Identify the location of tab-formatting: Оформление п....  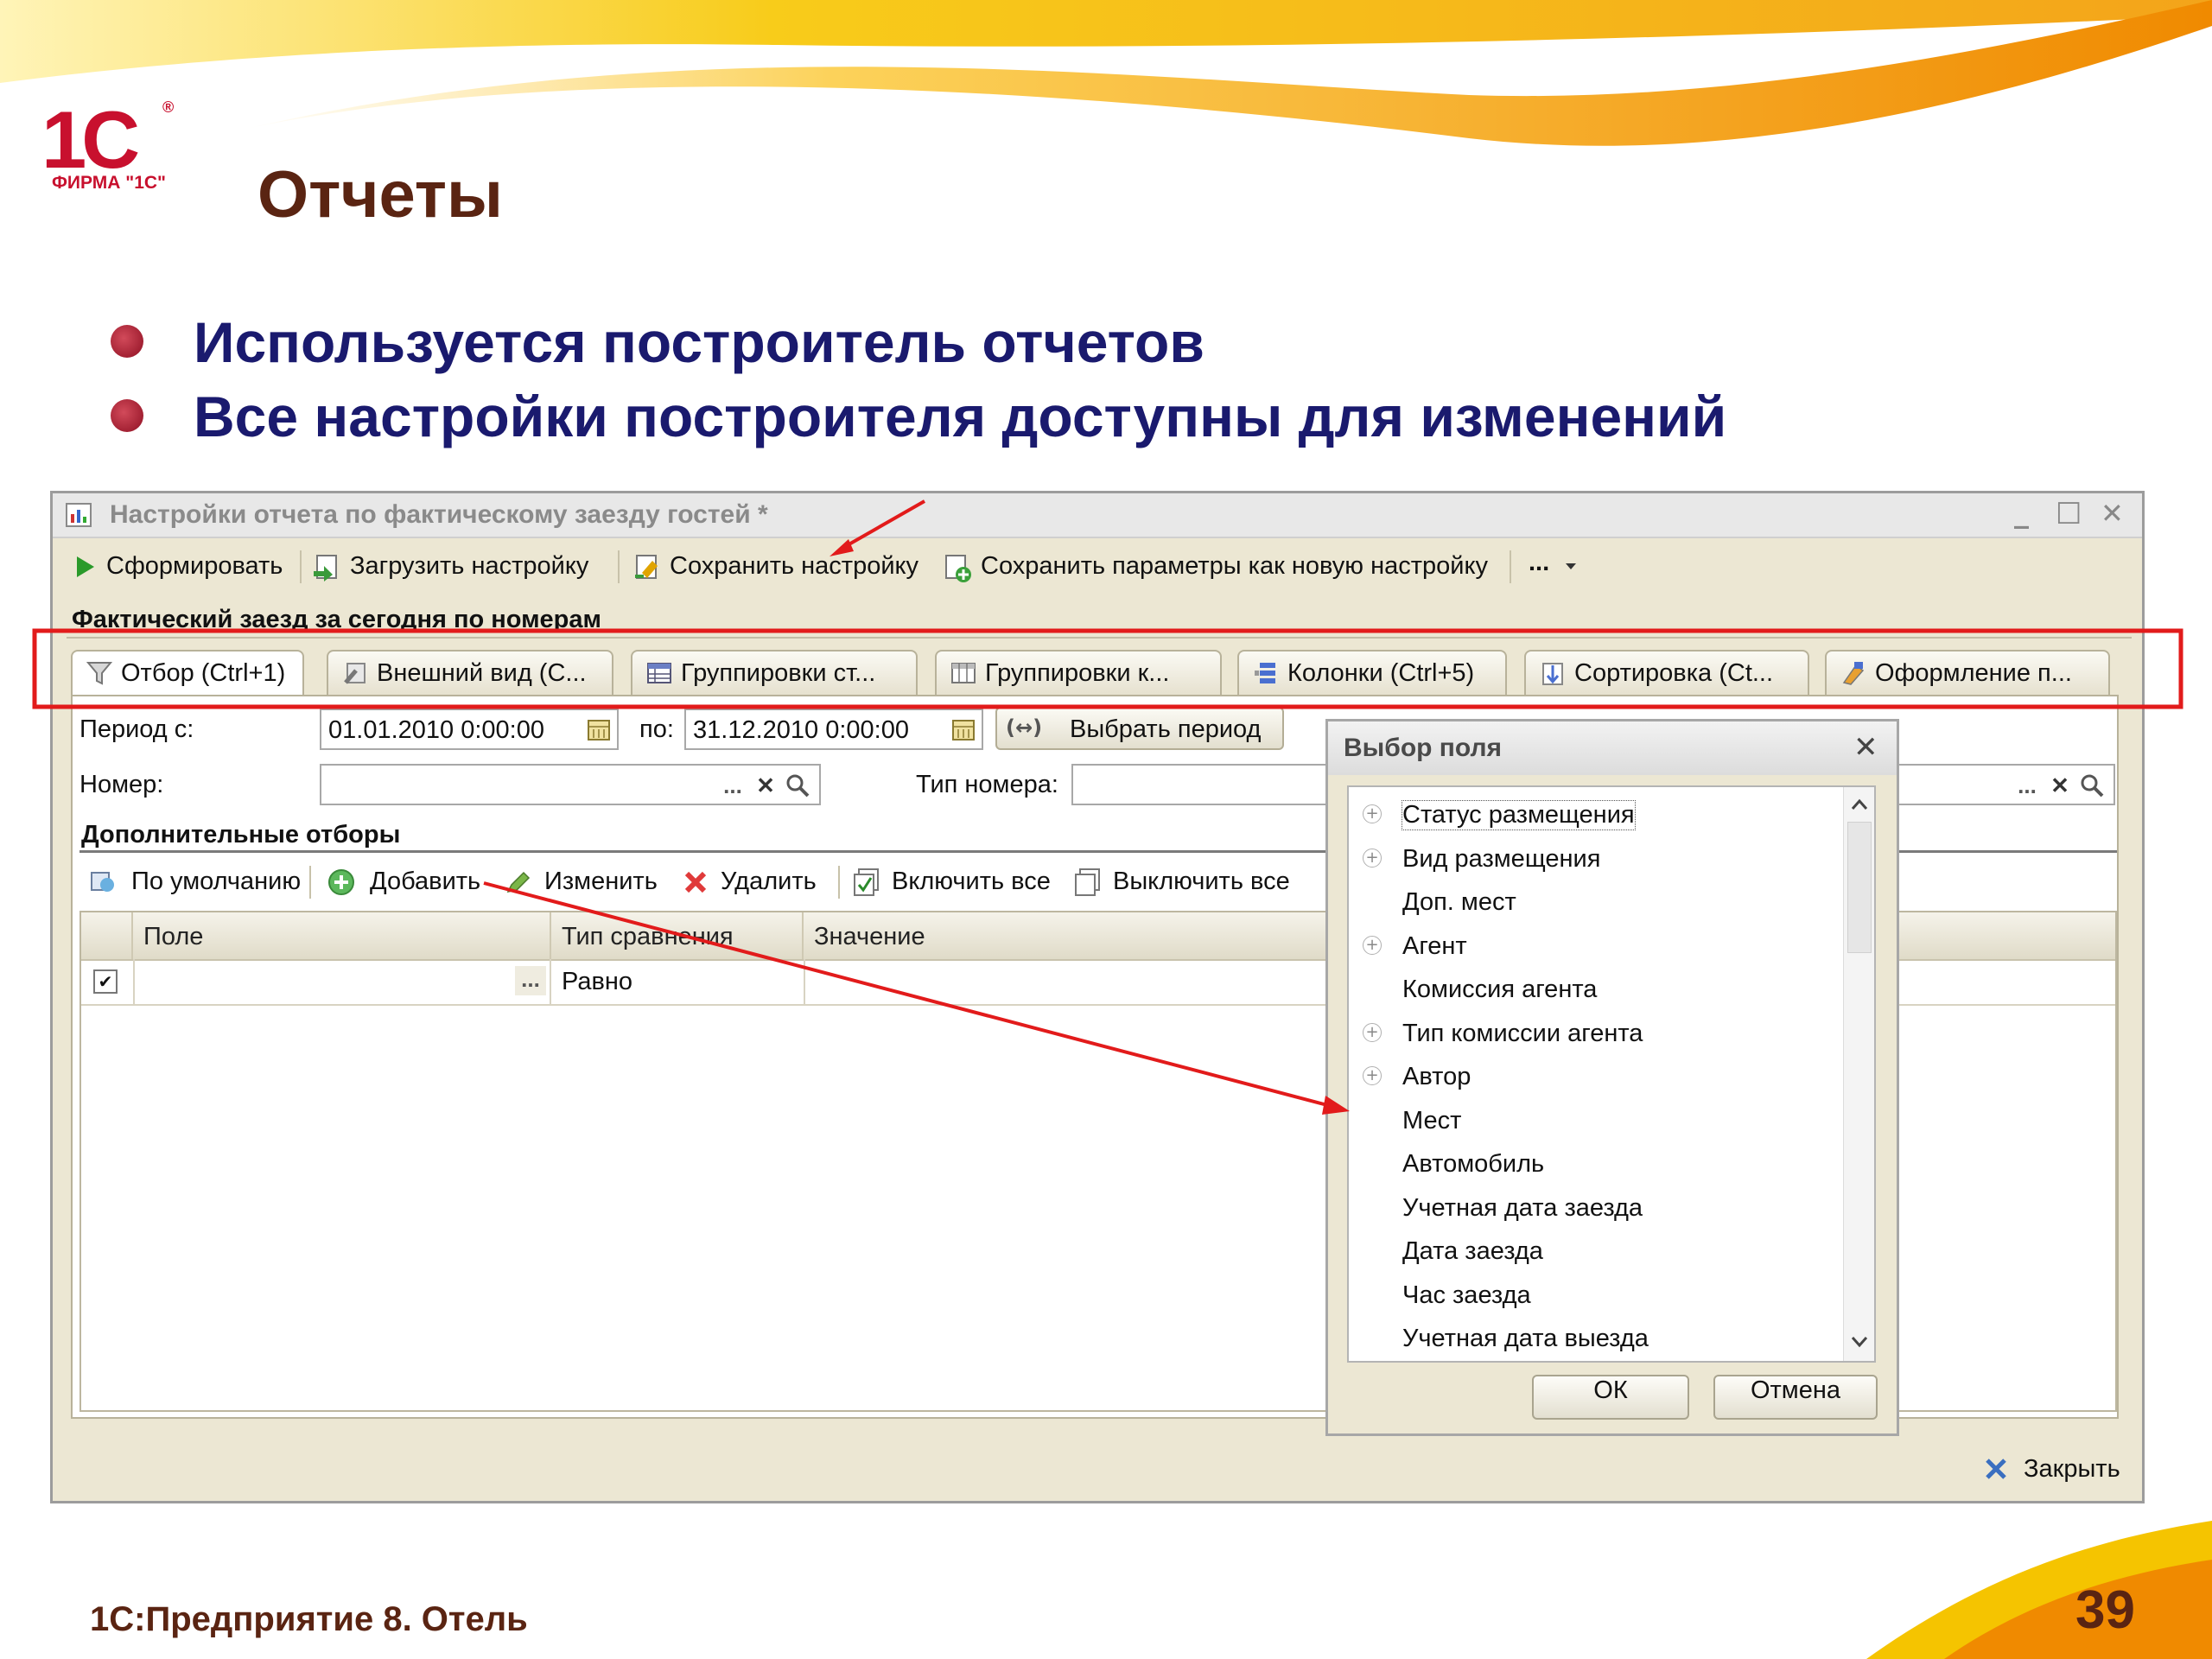
(1967, 672).